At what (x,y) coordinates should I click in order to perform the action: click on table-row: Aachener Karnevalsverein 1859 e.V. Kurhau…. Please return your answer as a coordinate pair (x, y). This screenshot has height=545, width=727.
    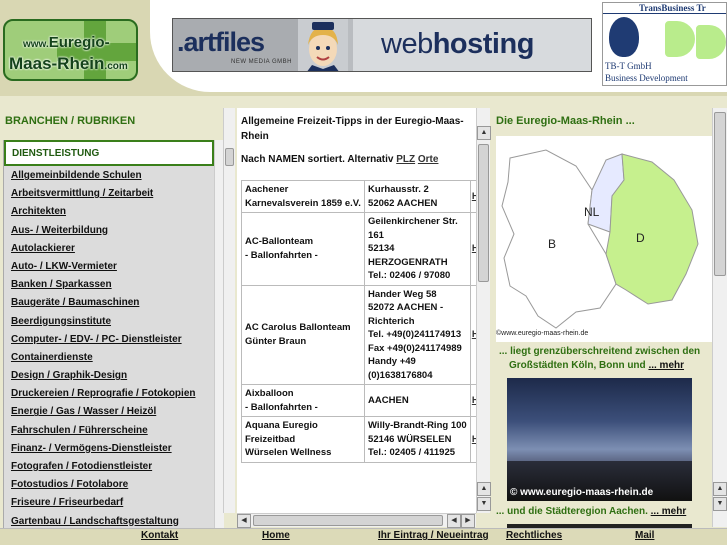
    Looking at the image, I should click on (358, 196).